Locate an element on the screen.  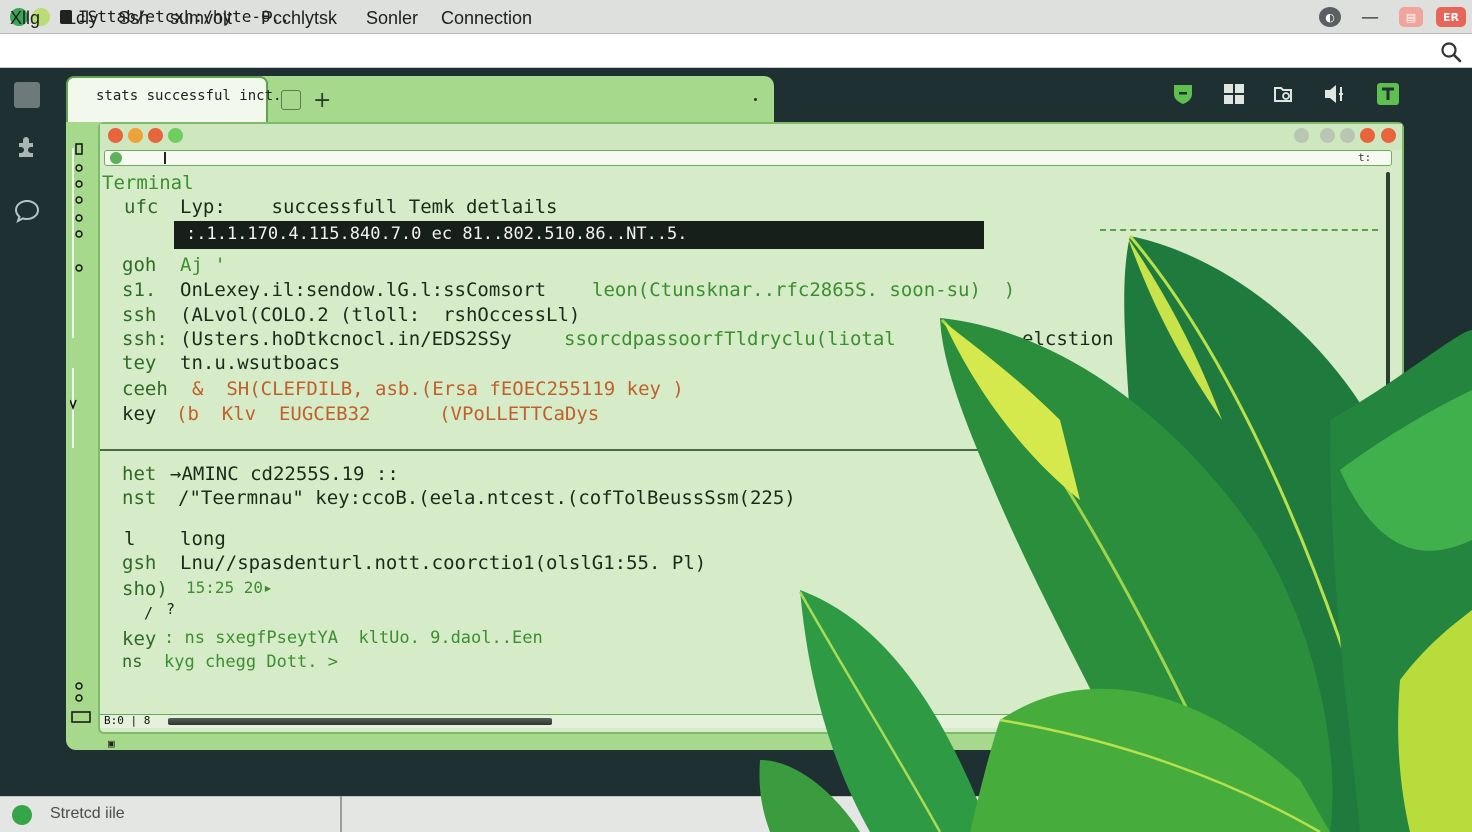
window-menu-button: ◐ is located at coordinates (1330, 17).